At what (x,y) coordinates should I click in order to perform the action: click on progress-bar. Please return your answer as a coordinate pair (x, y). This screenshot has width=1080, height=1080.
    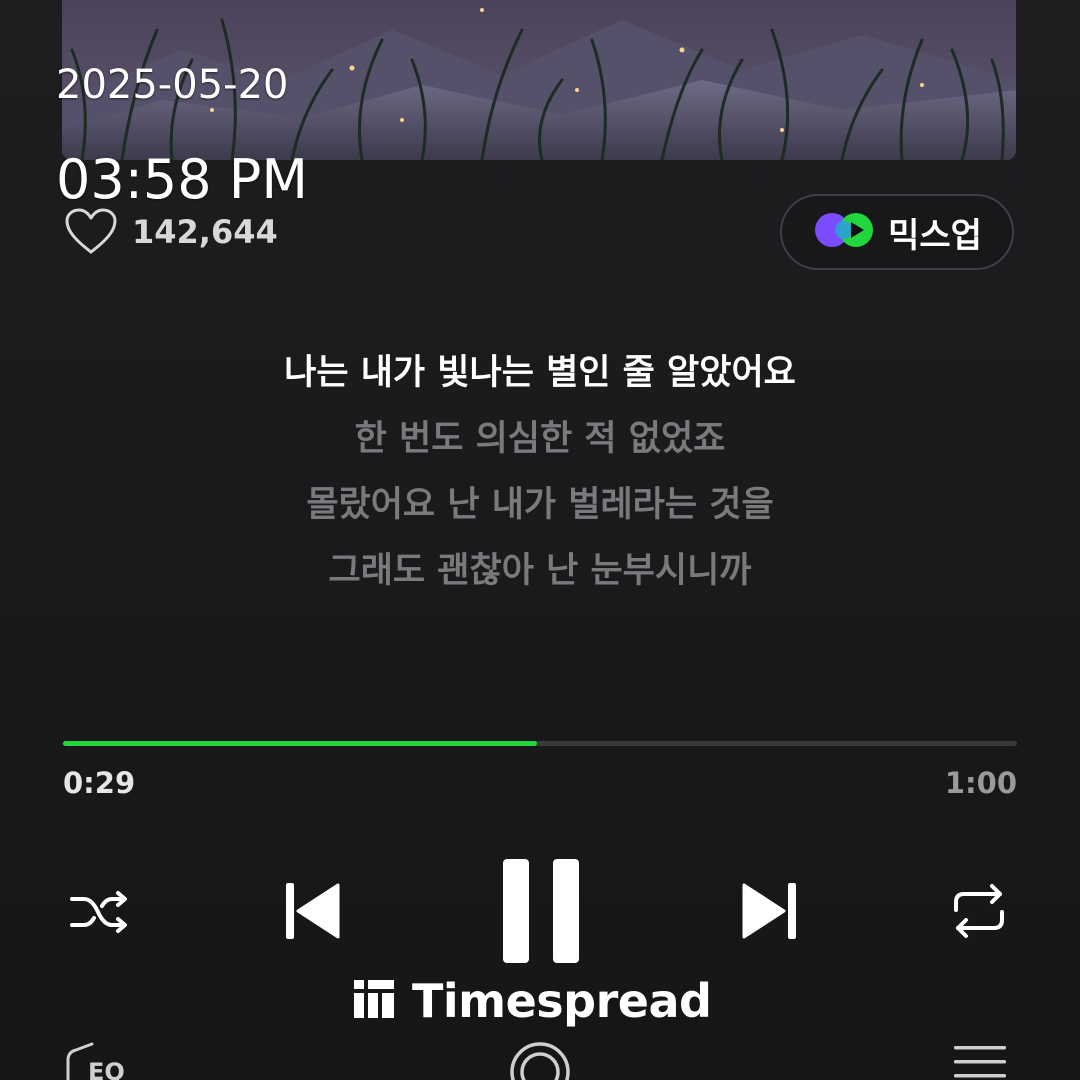
    Looking at the image, I should click on (540, 743).